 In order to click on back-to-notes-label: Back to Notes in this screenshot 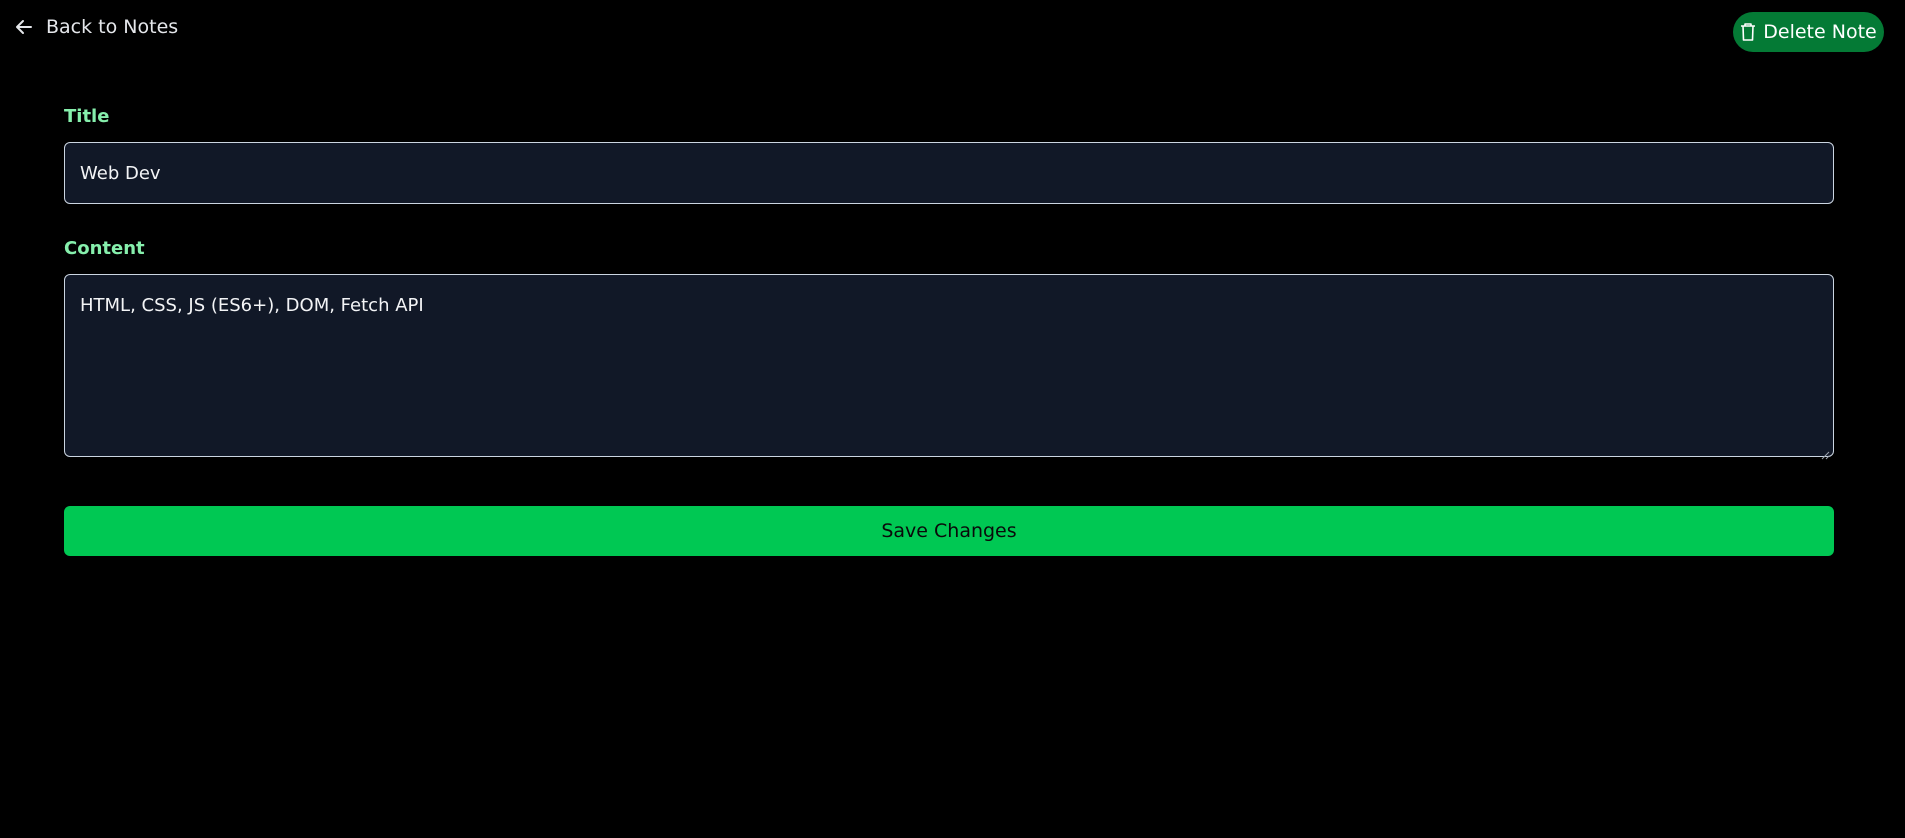, I will do `click(112, 27)`.